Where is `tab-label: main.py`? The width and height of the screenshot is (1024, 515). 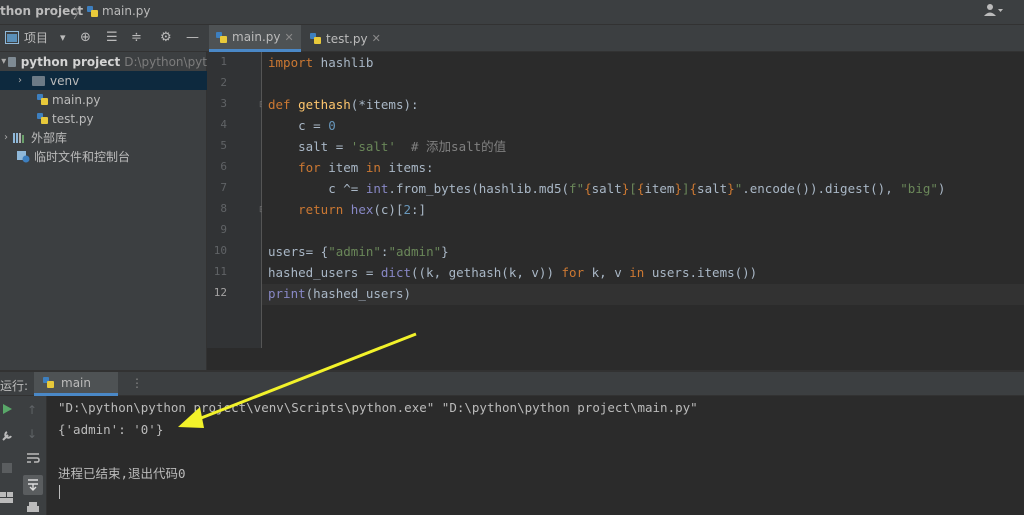 tab-label: main.py is located at coordinates (256, 37).